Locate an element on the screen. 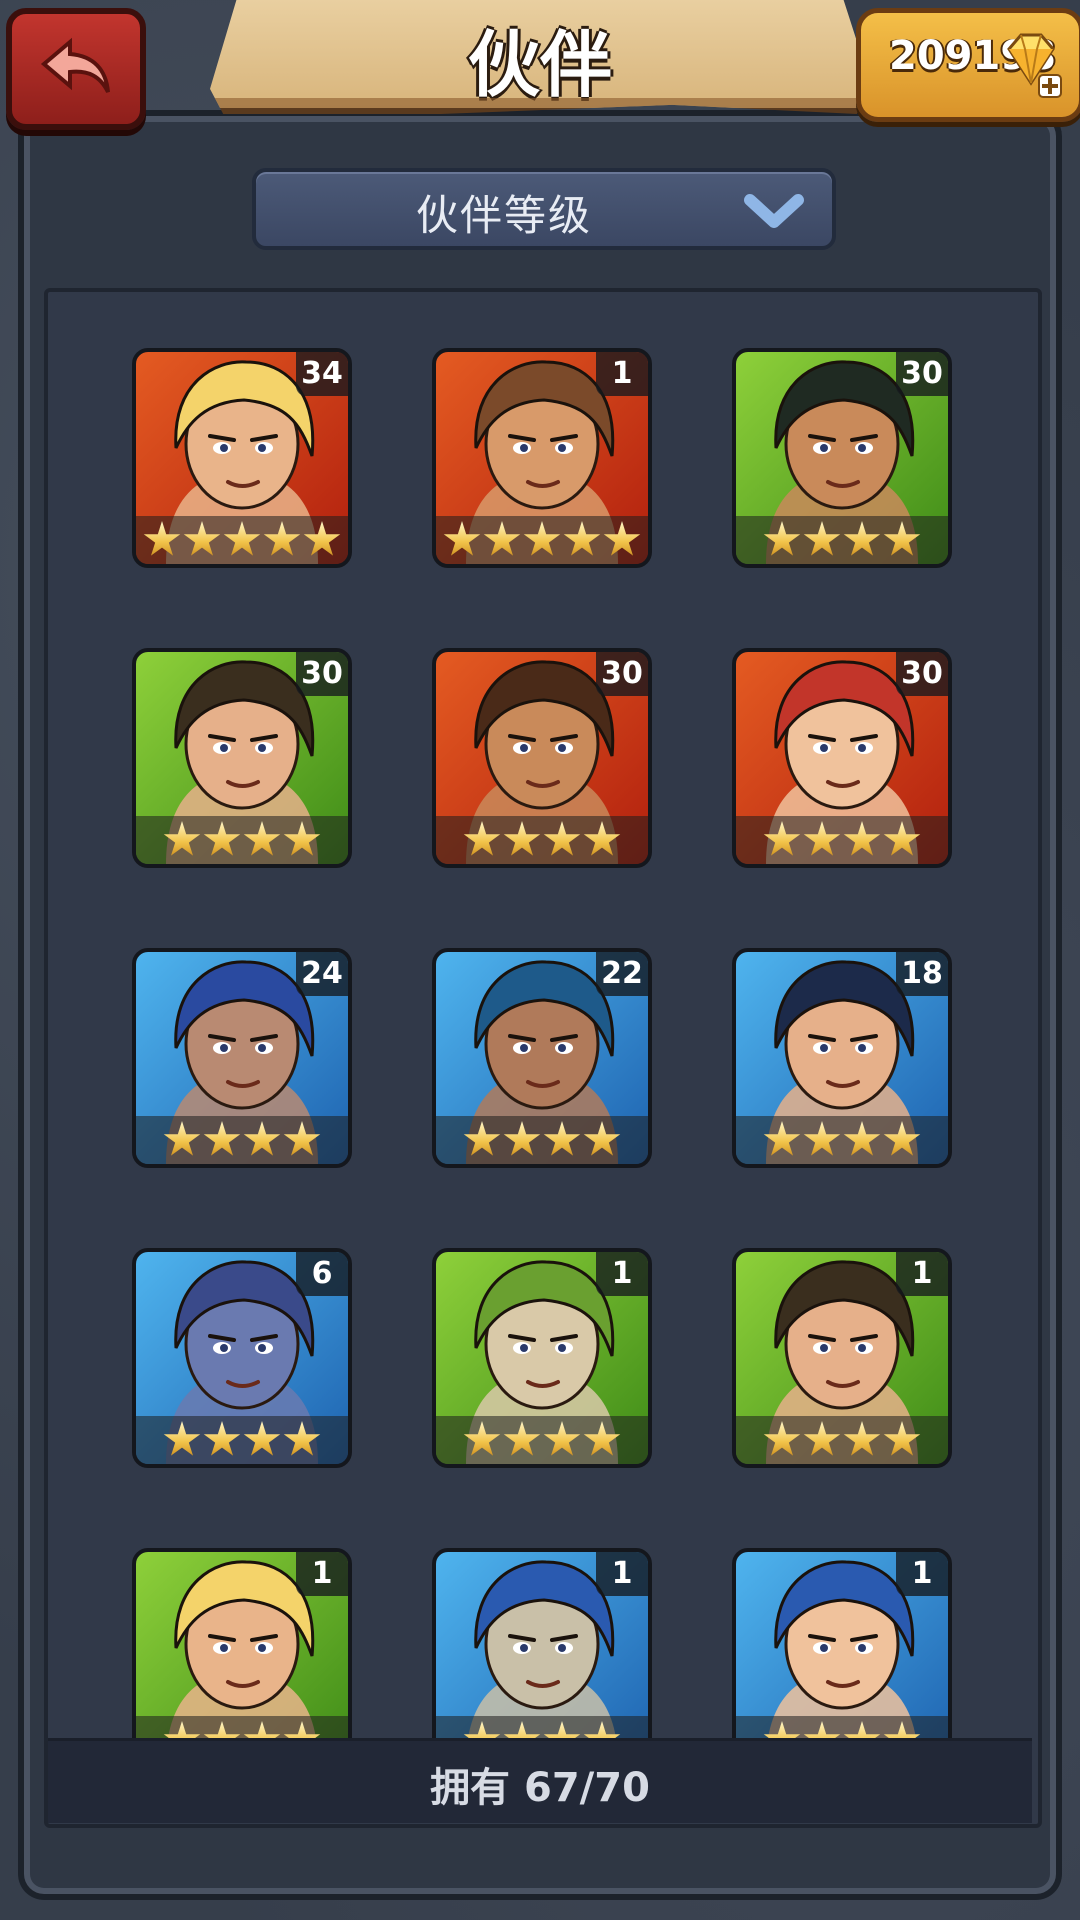  gem-currency: 209198 is located at coordinates (968, 65).